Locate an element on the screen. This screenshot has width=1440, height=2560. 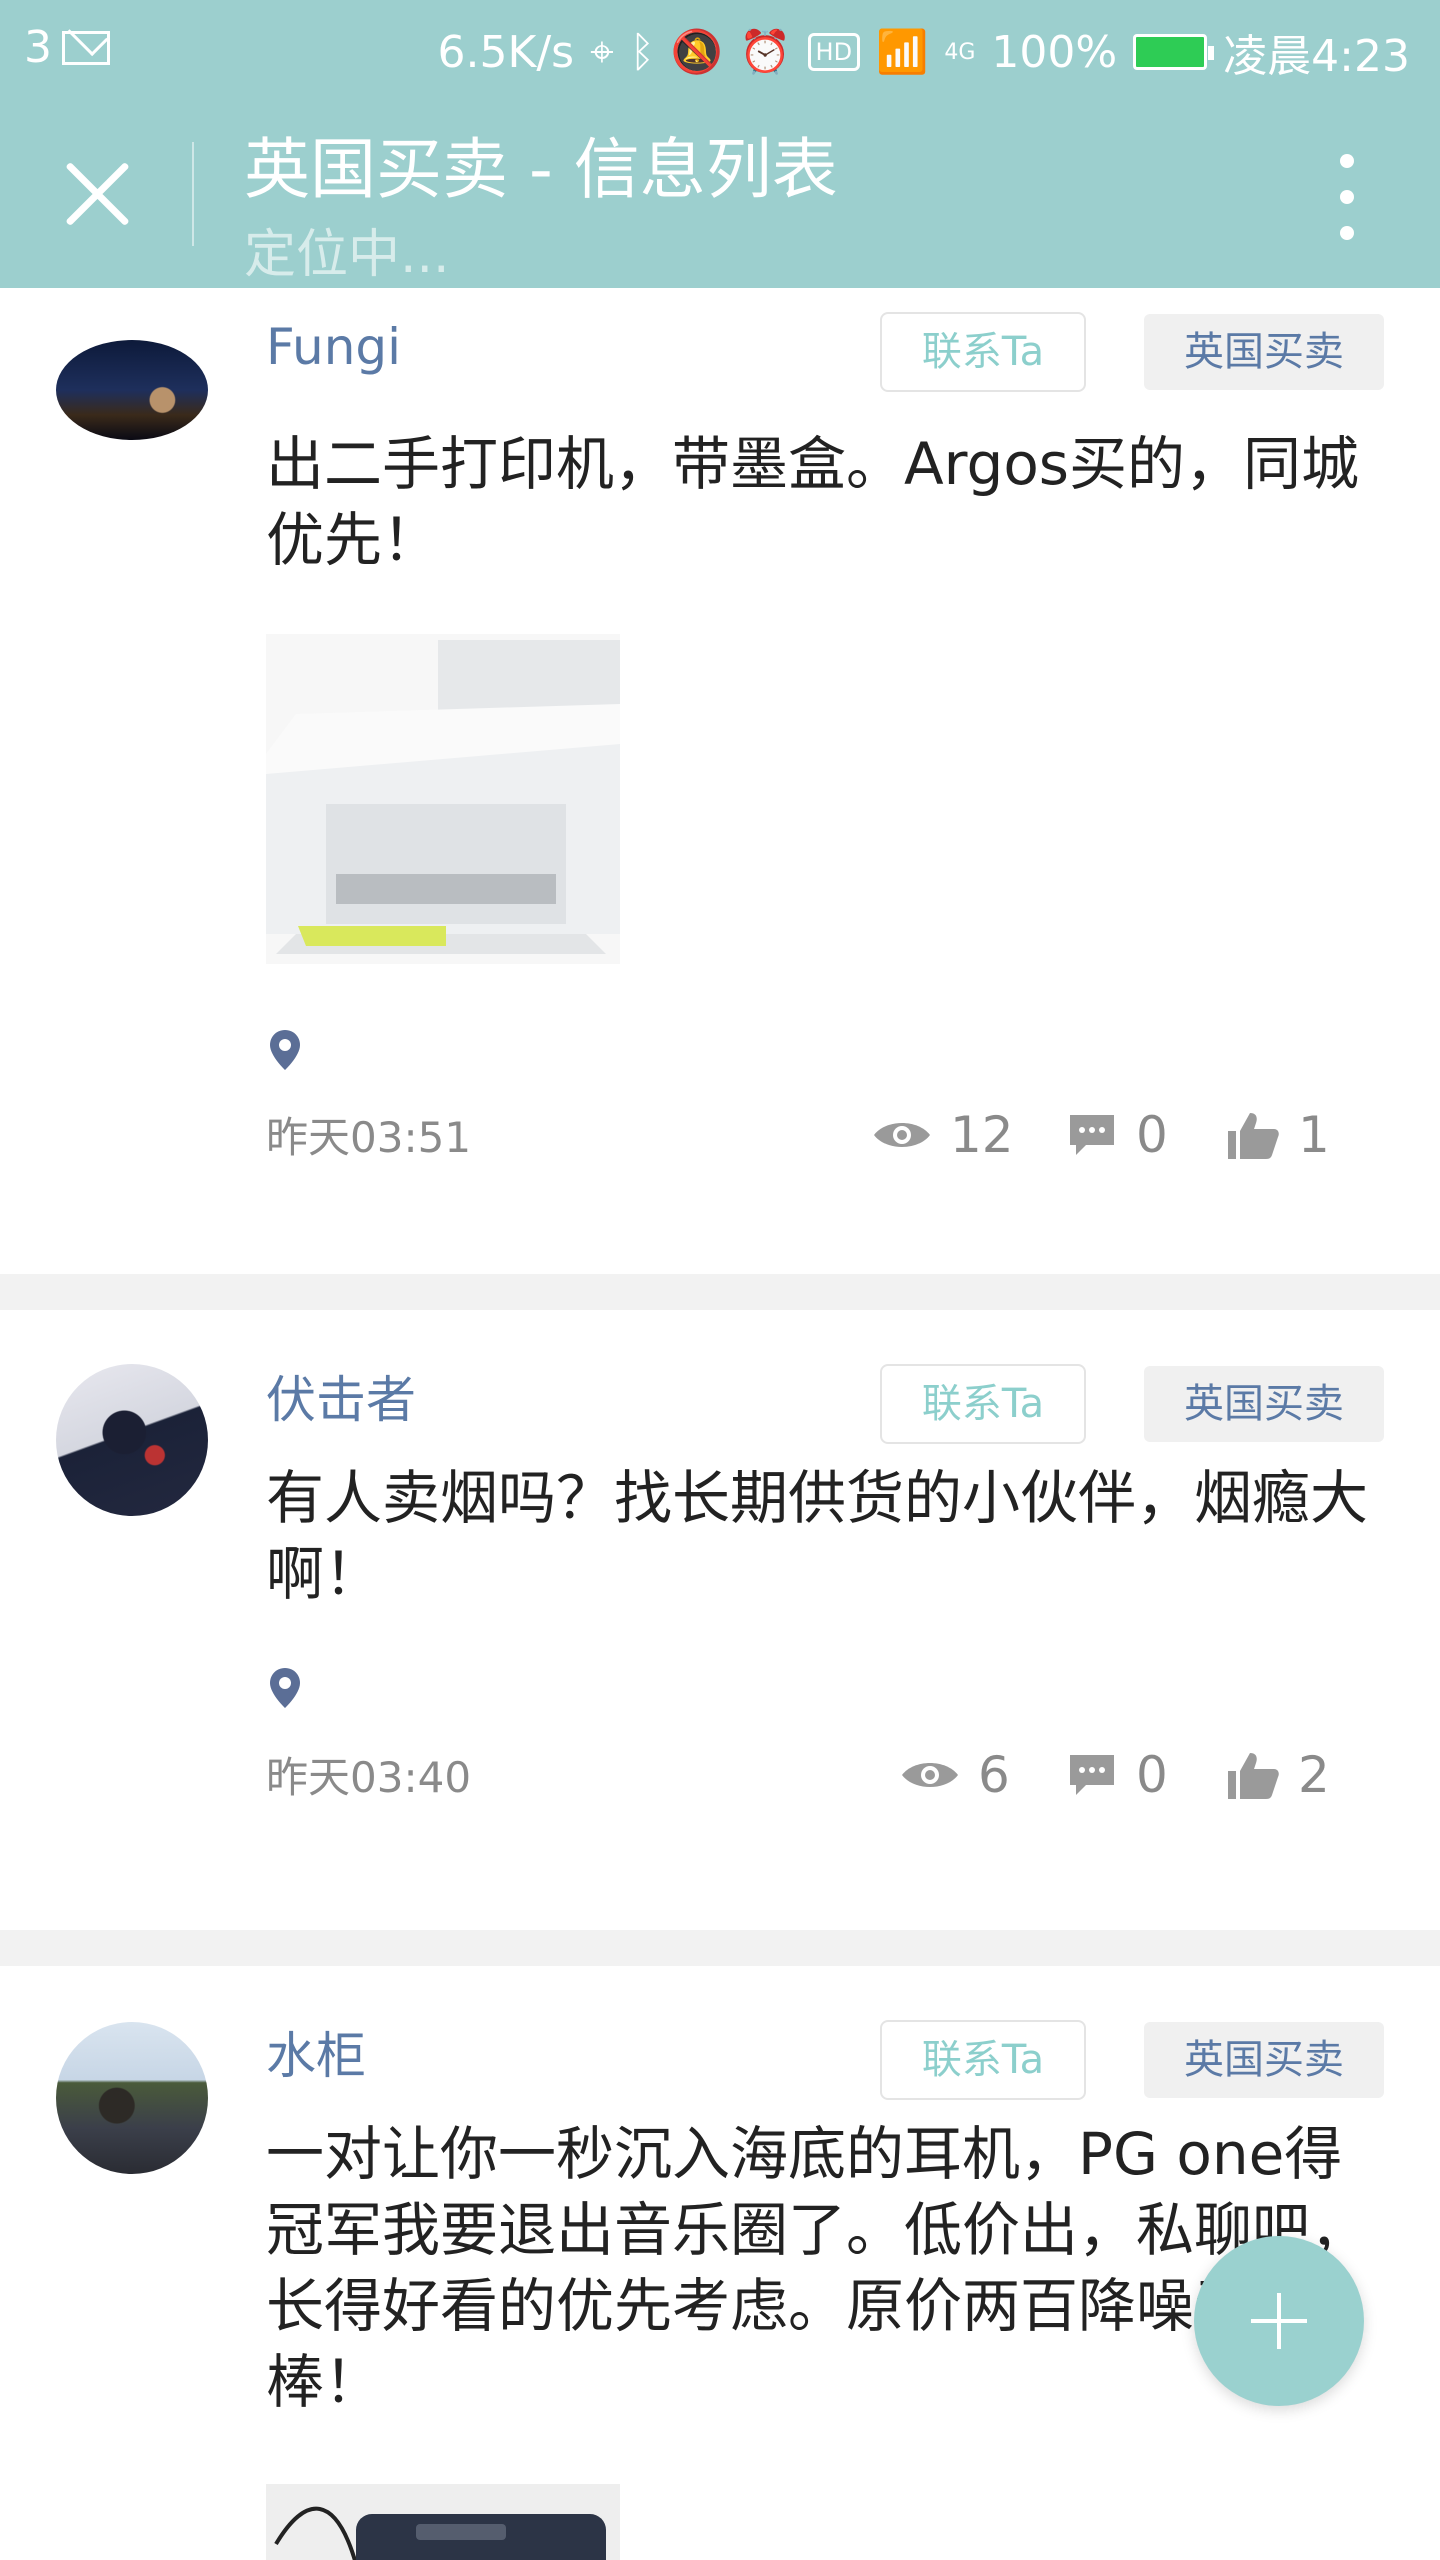
post-image-printer is located at coordinates (443, 799).